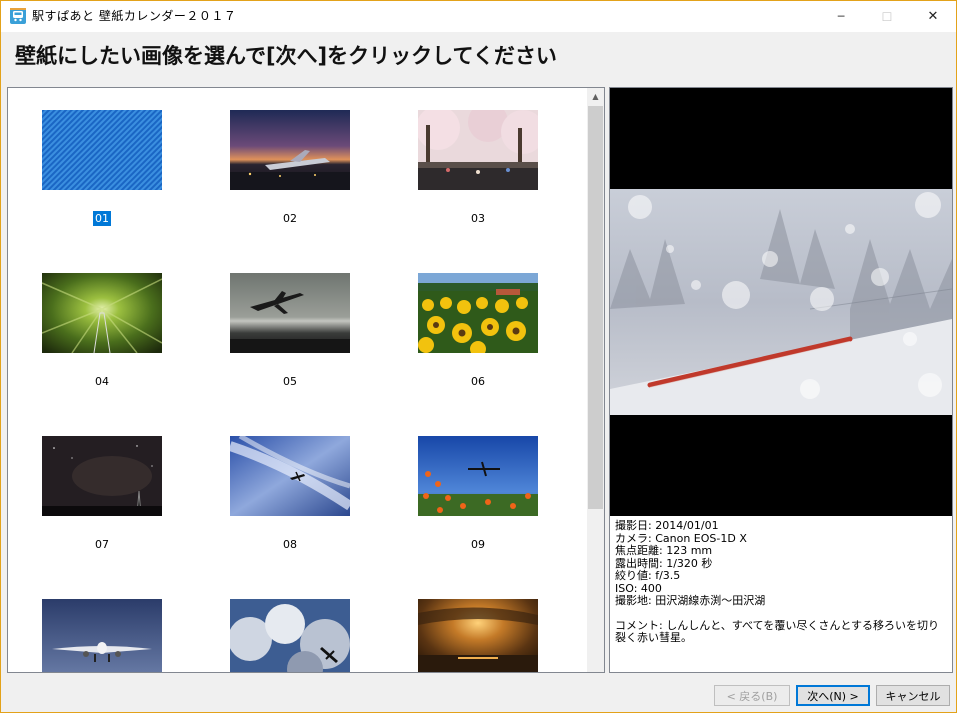 The width and height of the screenshot is (957, 713). Describe the element at coordinates (664, 550) in the screenshot. I see `info-focal-length: 焦点距離: 123 mm` at that location.